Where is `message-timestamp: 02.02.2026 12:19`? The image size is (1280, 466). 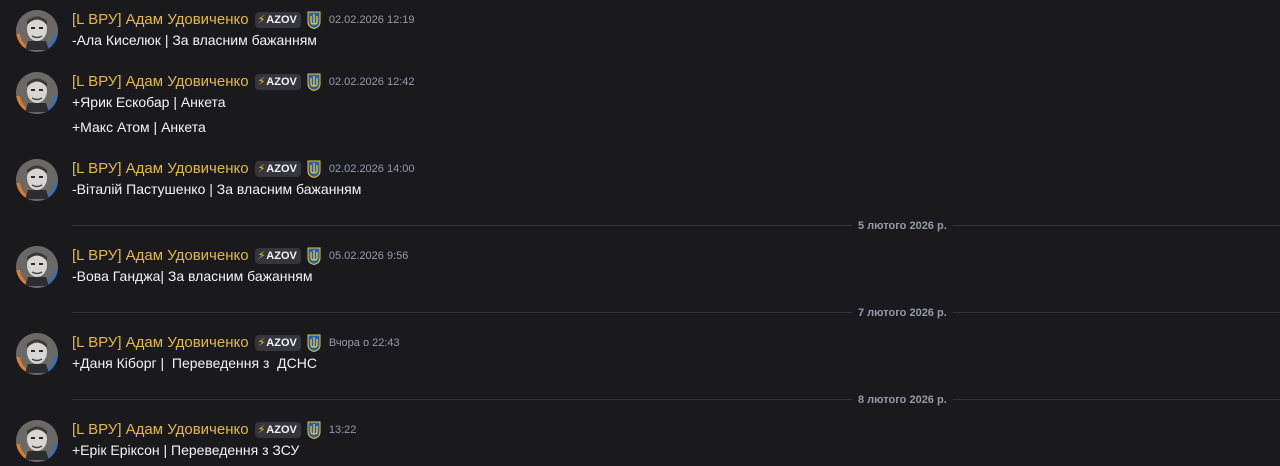 message-timestamp: 02.02.2026 12:19 is located at coordinates (372, 20).